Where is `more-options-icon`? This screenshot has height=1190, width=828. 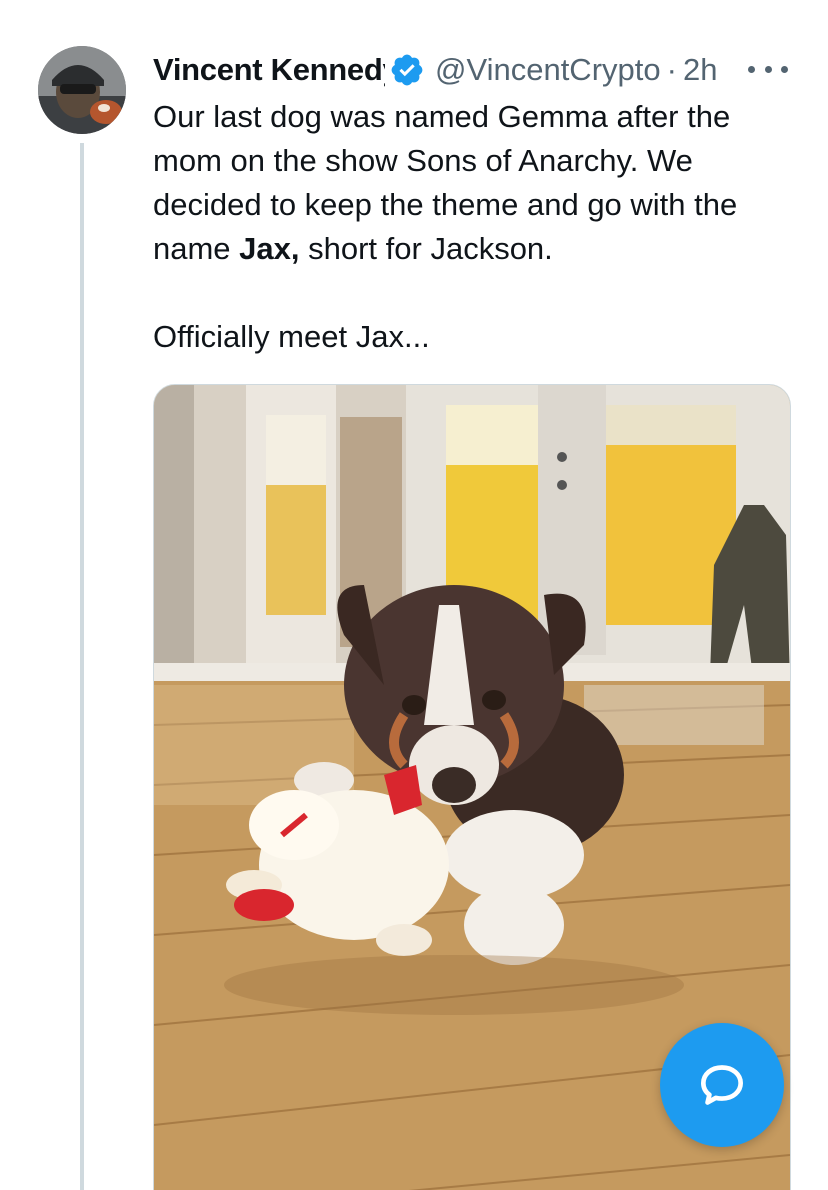 more-options-icon is located at coordinates (768, 69).